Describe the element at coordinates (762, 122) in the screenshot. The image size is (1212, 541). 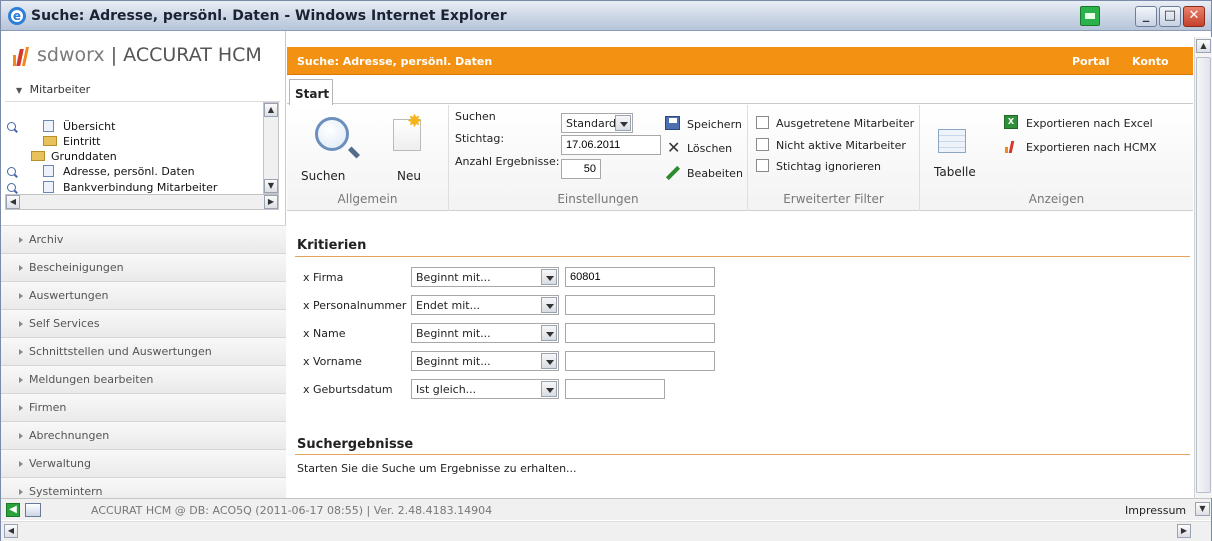
I see `ausgetretene-checkbox` at that location.